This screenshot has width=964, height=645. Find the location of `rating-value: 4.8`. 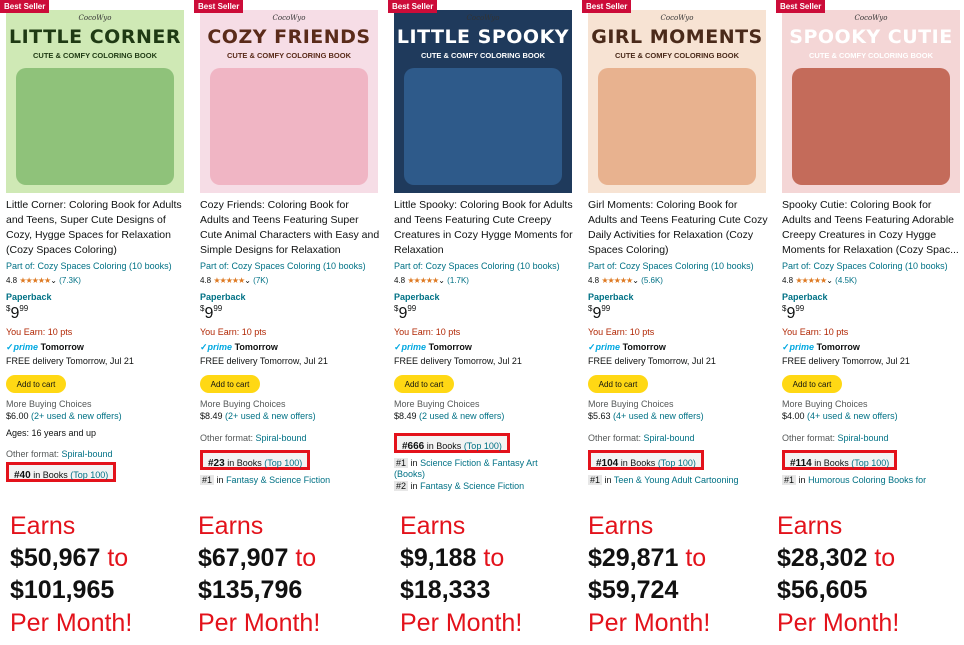

rating-value: 4.8 is located at coordinates (788, 280).